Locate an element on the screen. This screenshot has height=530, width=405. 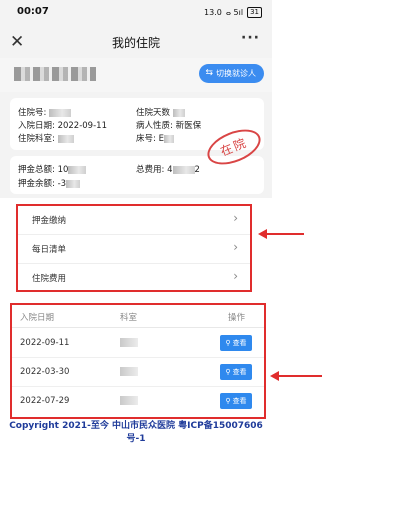
patient-name-redacted is located at coordinates (55, 74).